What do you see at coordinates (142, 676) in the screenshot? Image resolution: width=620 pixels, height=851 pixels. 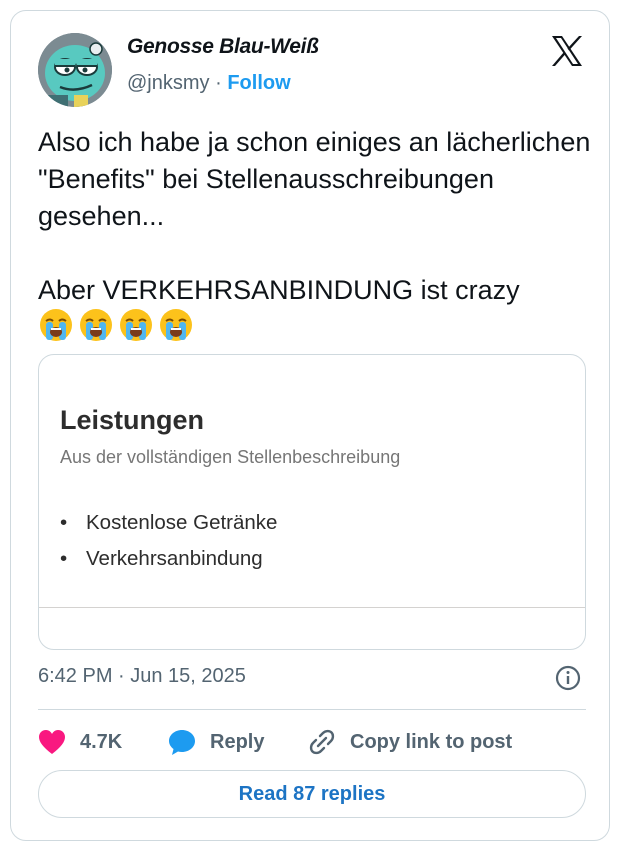 I see `tweet-timestamp: 6:42 PM · Jun 15, 2025` at bounding box center [142, 676].